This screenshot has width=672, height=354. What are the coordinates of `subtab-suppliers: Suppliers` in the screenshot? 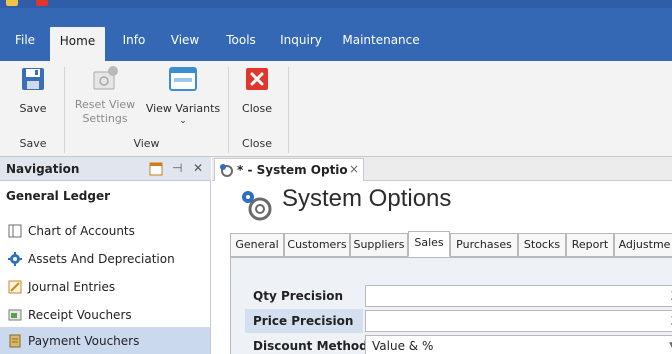 It's located at (379, 245).